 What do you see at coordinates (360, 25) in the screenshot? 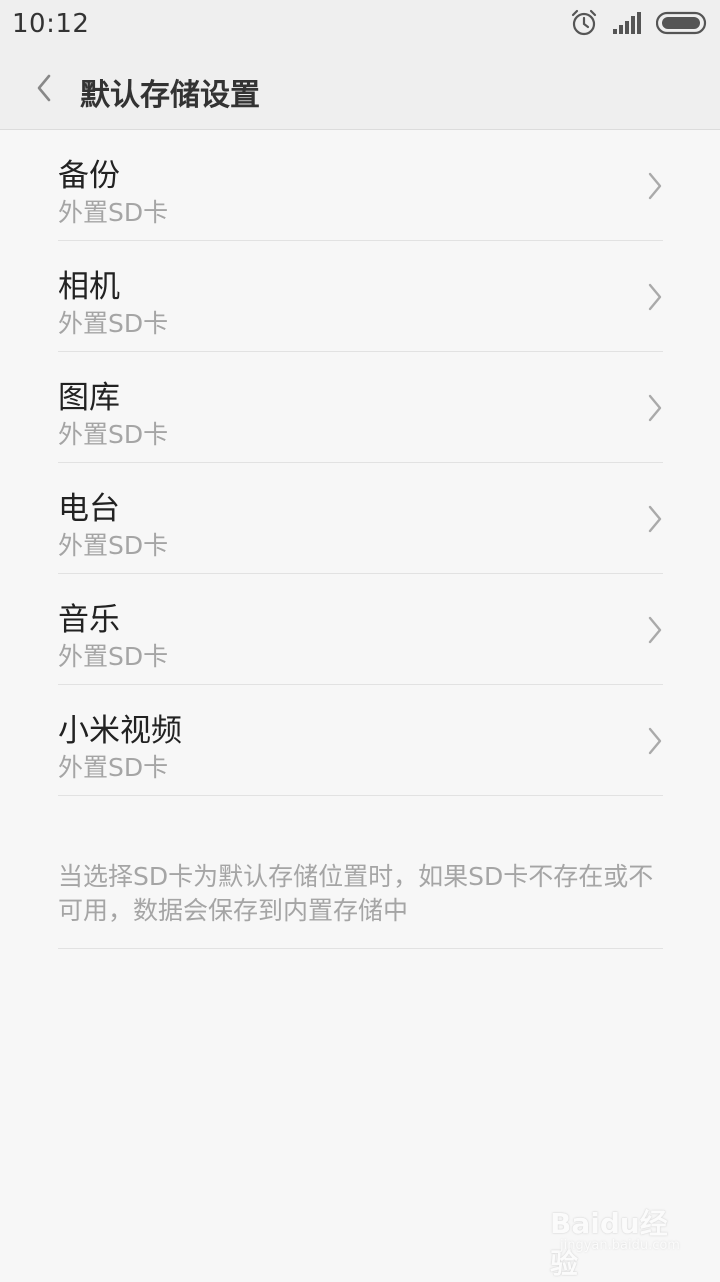
I see `status-bar: 10:12` at bounding box center [360, 25].